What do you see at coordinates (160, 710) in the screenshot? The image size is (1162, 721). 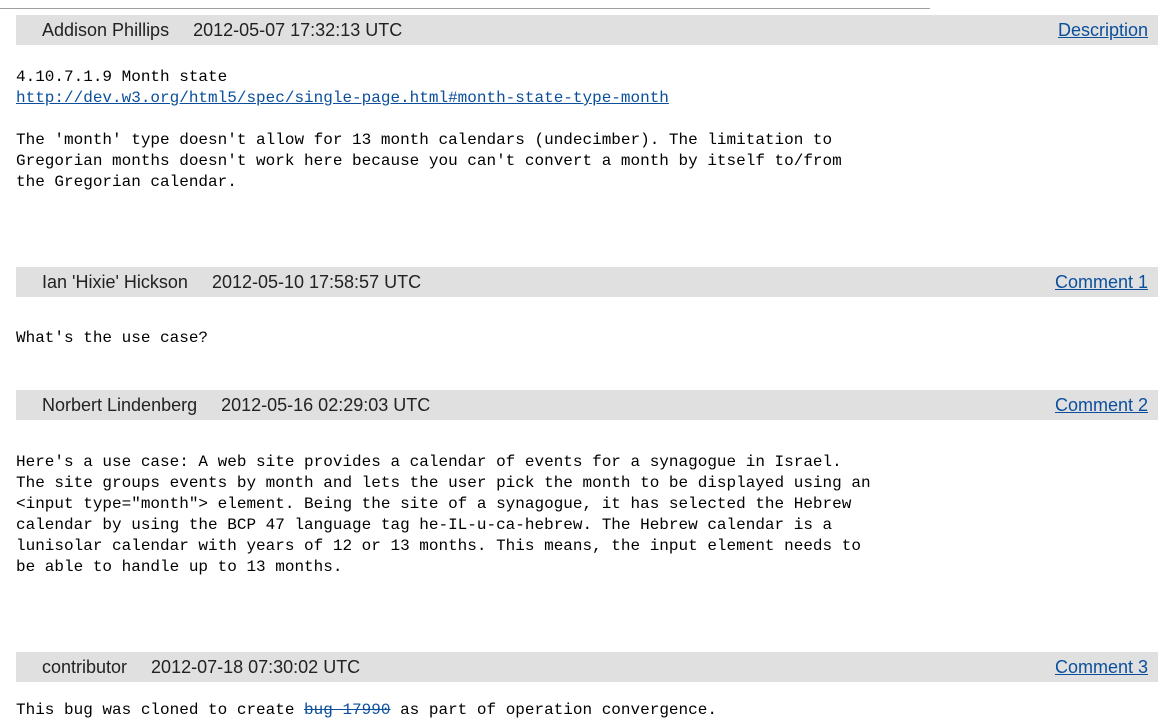 I see `comment-text-before: This bug was cloned to create` at bounding box center [160, 710].